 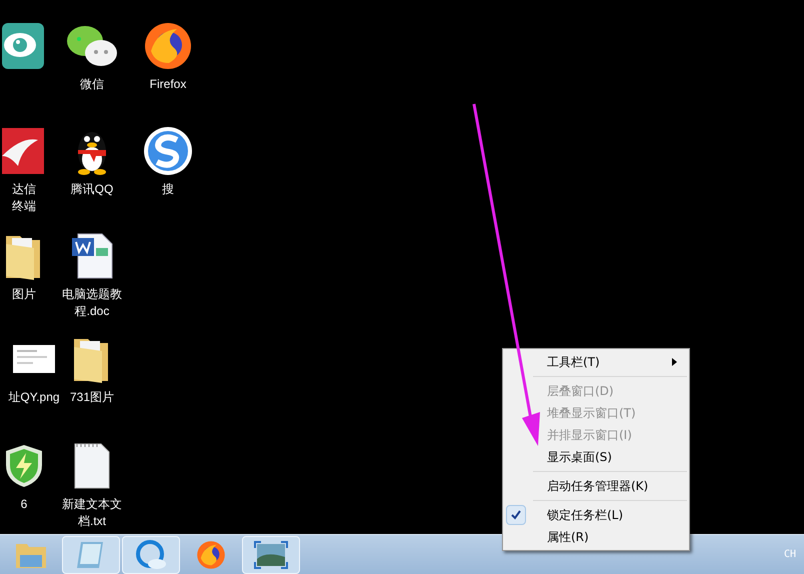 What do you see at coordinates (596, 515) in the screenshot?
I see `menu-item: 锁定任务栏(L)` at bounding box center [596, 515].